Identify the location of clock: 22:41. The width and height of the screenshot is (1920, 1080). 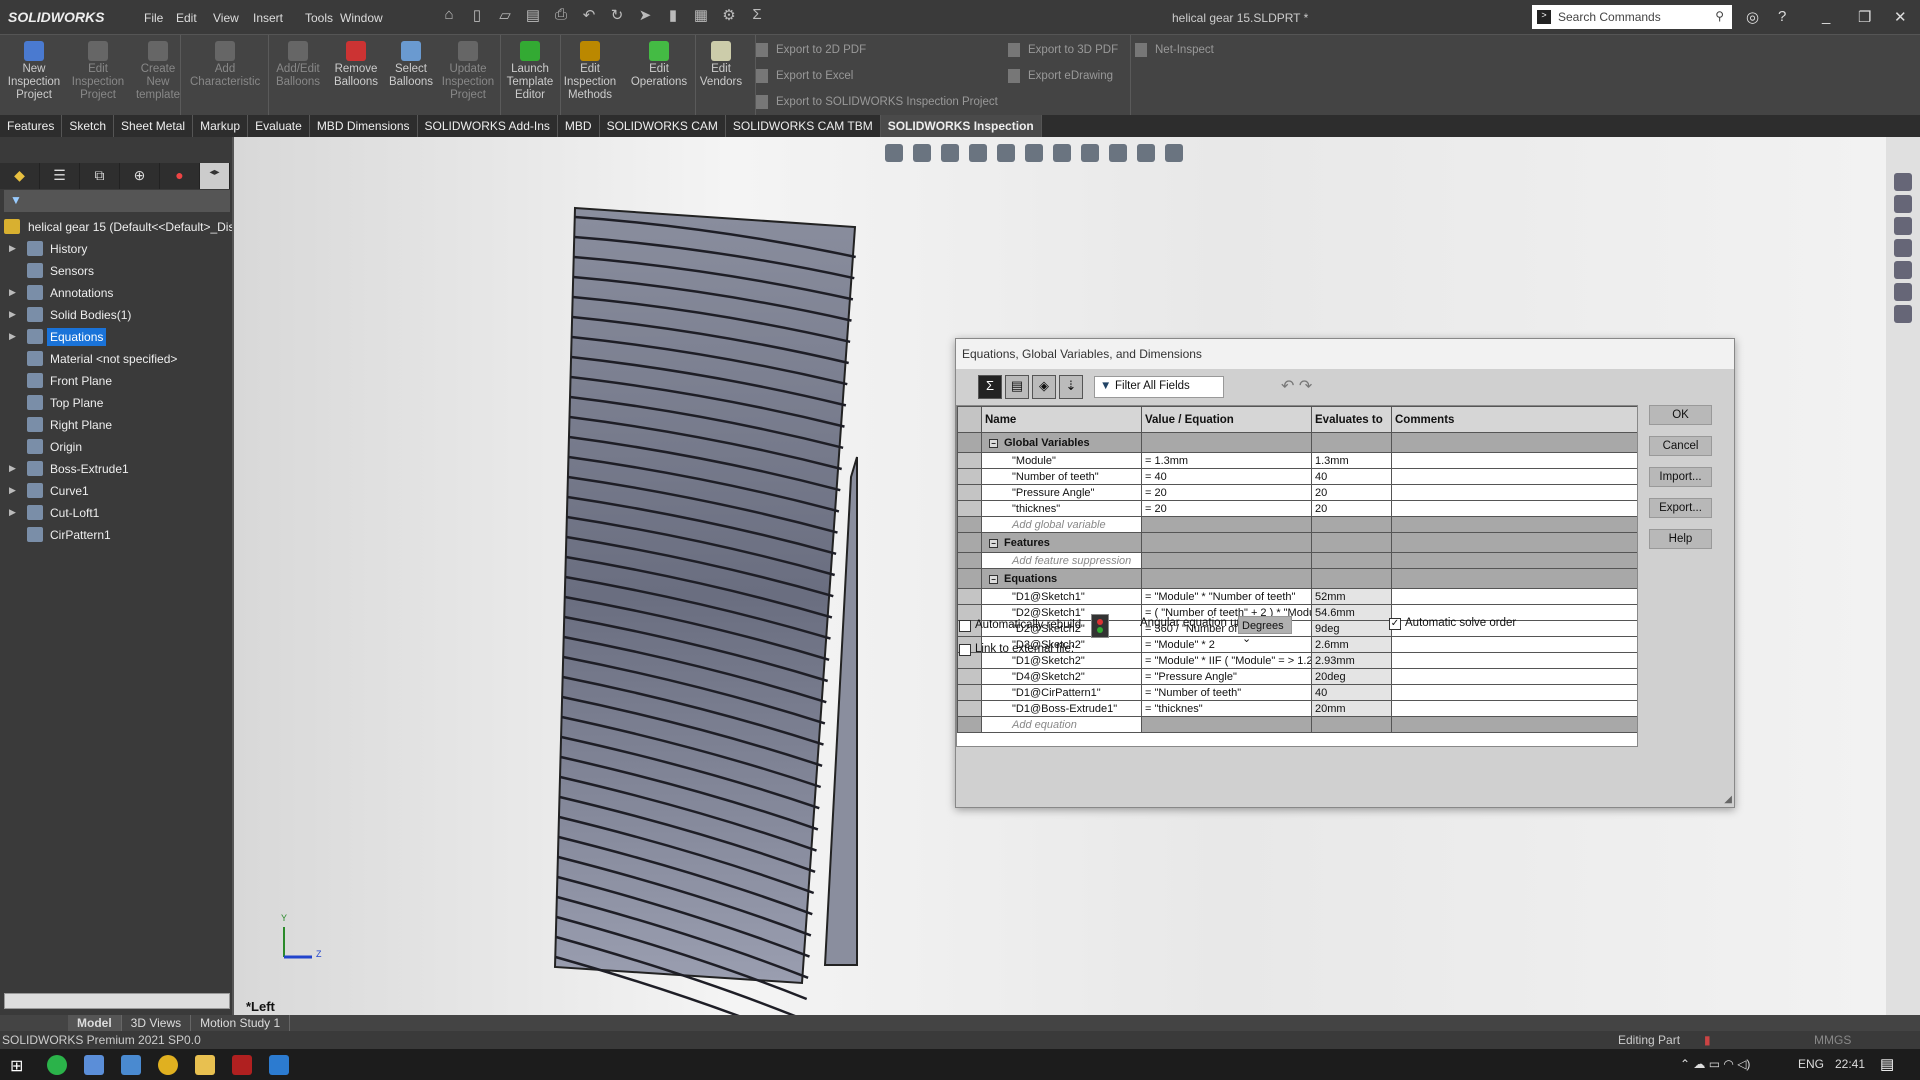
(1850, 1064).